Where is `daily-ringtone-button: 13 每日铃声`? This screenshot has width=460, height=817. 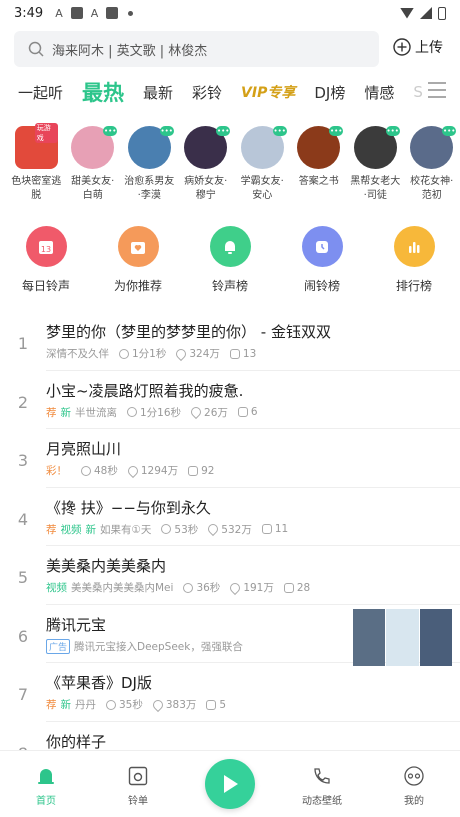
daily-ringtone-button: 13 每日铃声 is located at coordinates (46, 261).